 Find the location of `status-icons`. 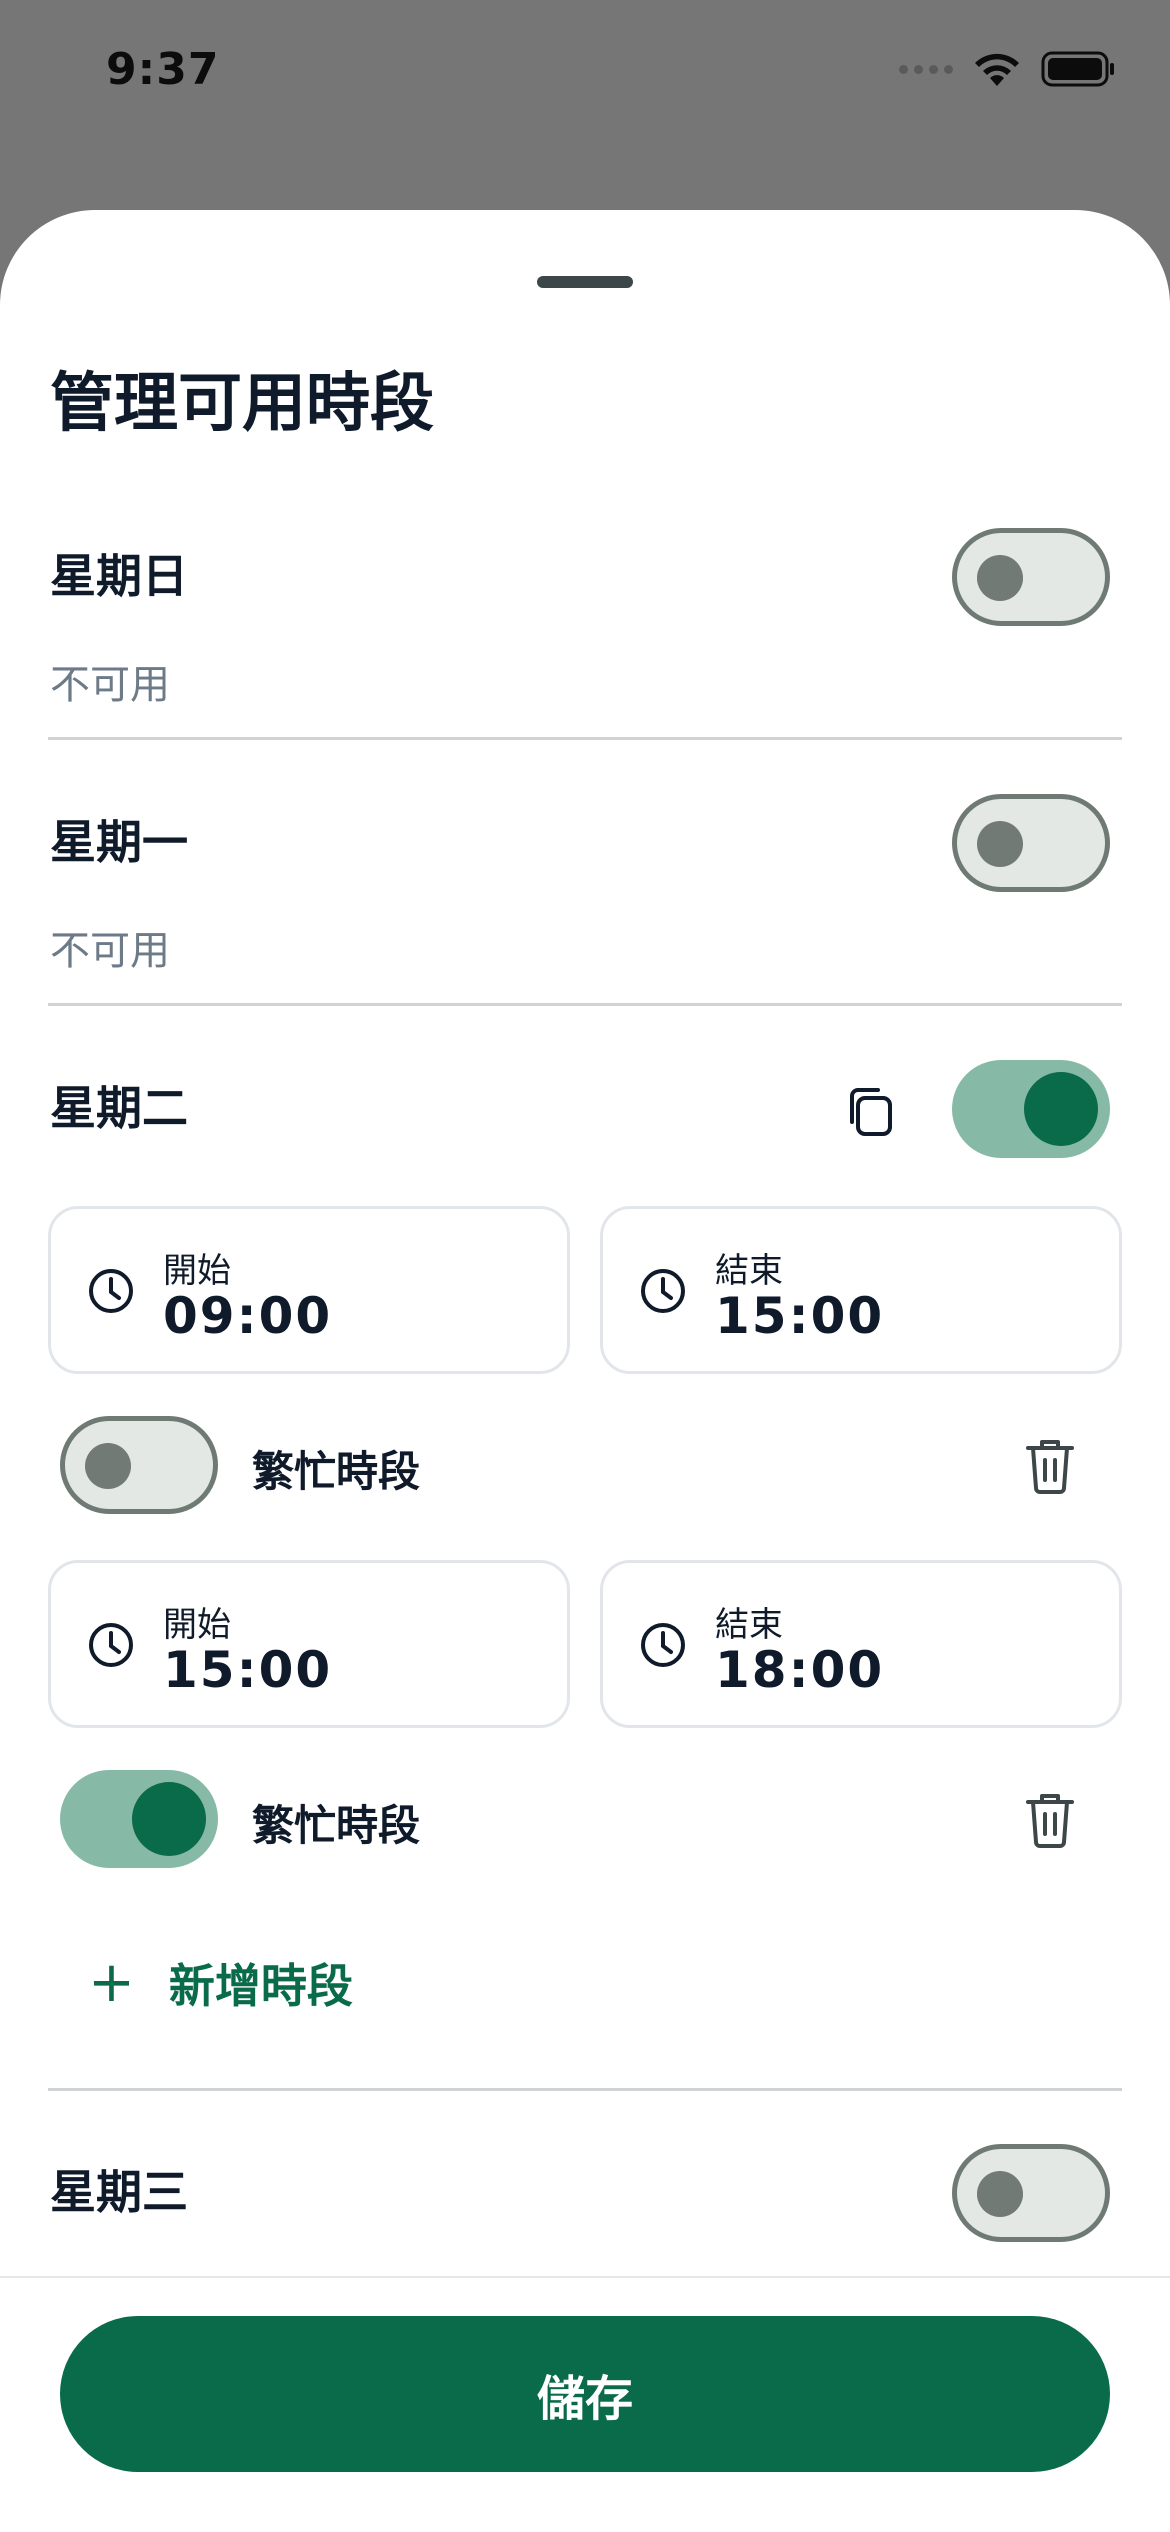

status-icons is located at coordinates (1007, 69).